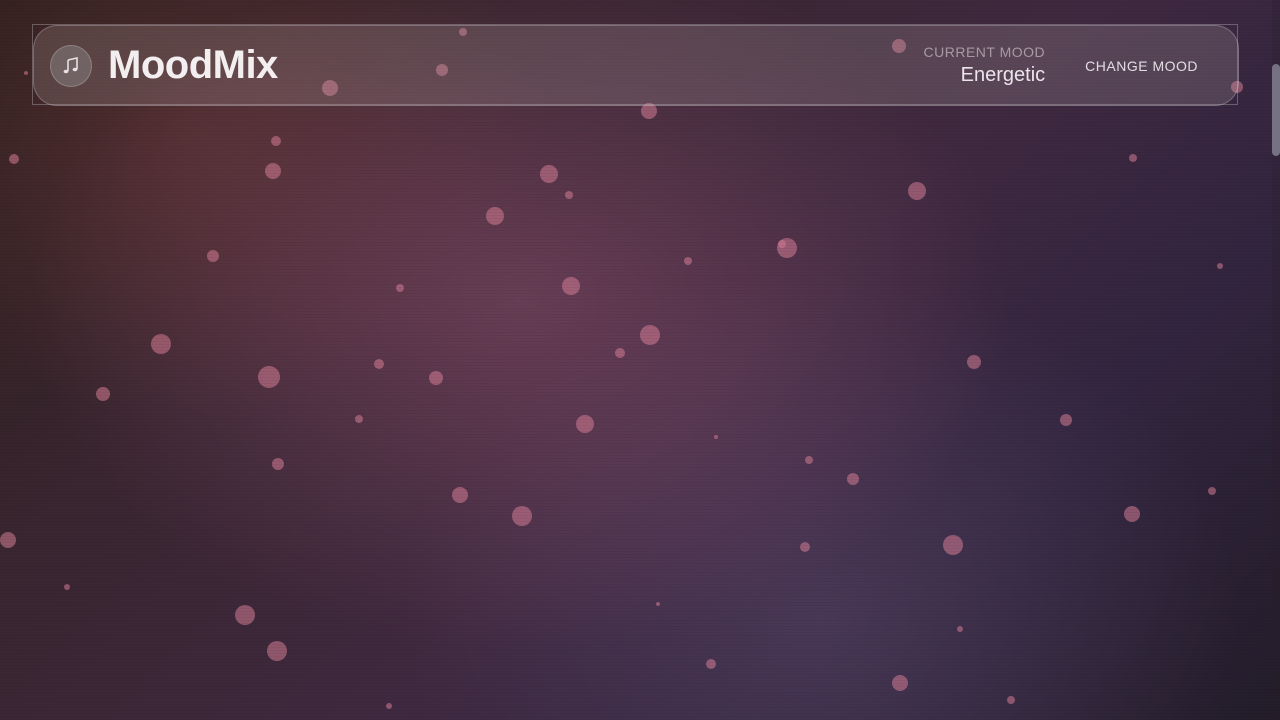 This screenshot has width=1280, height=720. What do you see at coordinates (1276, 360) in the screenshot?
I see `scrollbar-track` at bounding box center [1276, 360].